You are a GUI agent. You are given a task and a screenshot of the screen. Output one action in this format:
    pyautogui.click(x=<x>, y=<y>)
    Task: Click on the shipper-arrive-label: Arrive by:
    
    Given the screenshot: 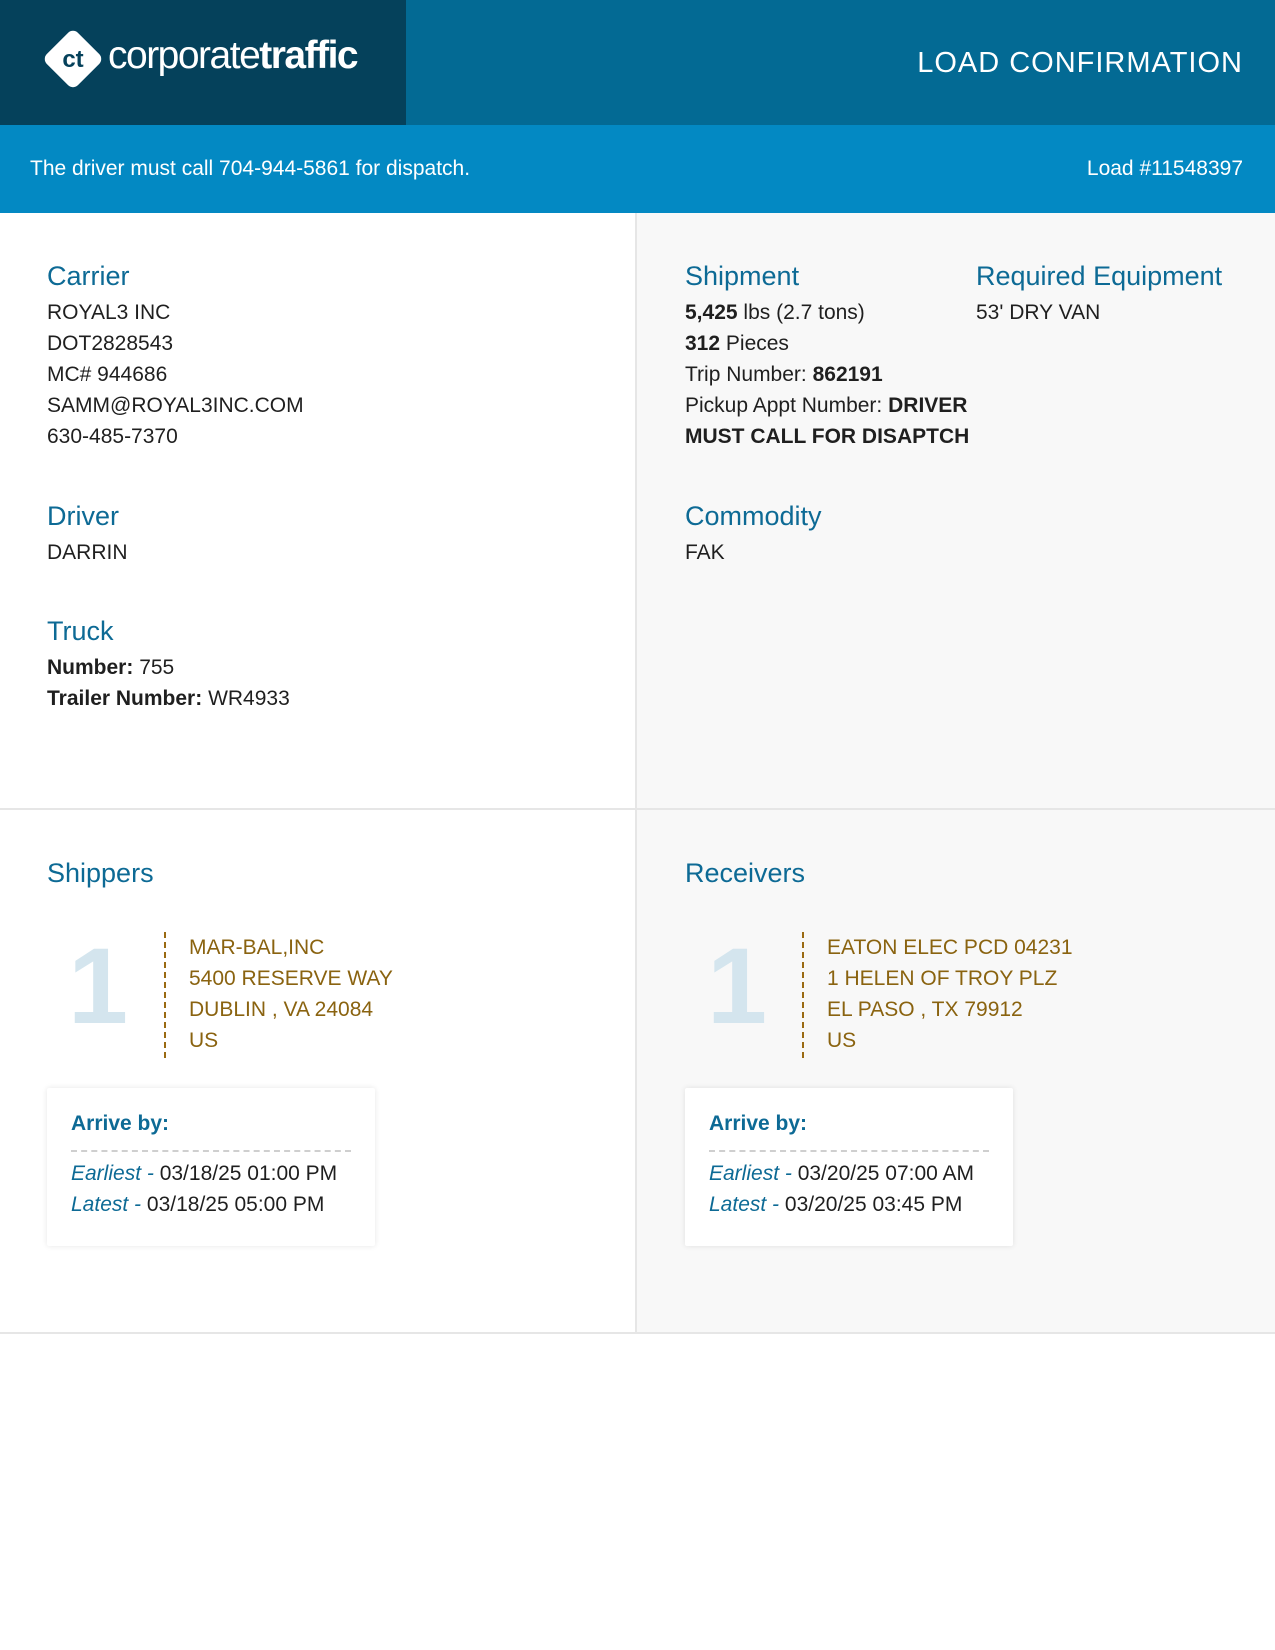 What is the action you would take?
    pyautogui.click(x=120, y=1123)
    